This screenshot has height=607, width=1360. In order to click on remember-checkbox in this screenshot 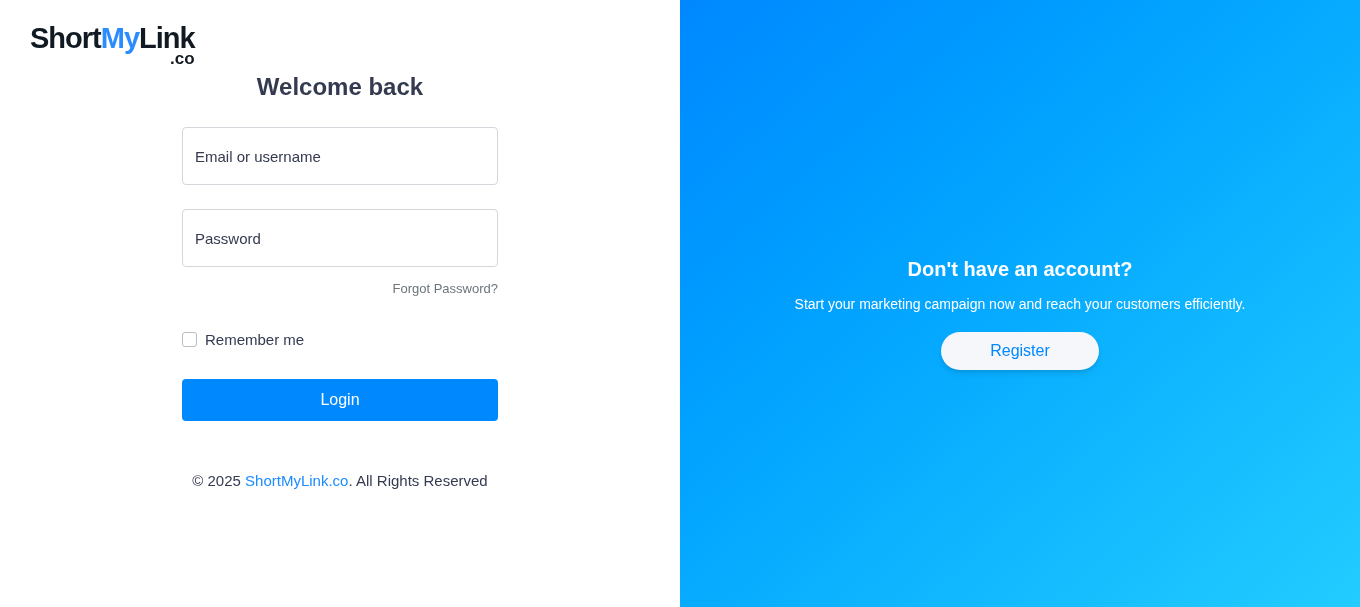, I will do `click(189, 340)`.